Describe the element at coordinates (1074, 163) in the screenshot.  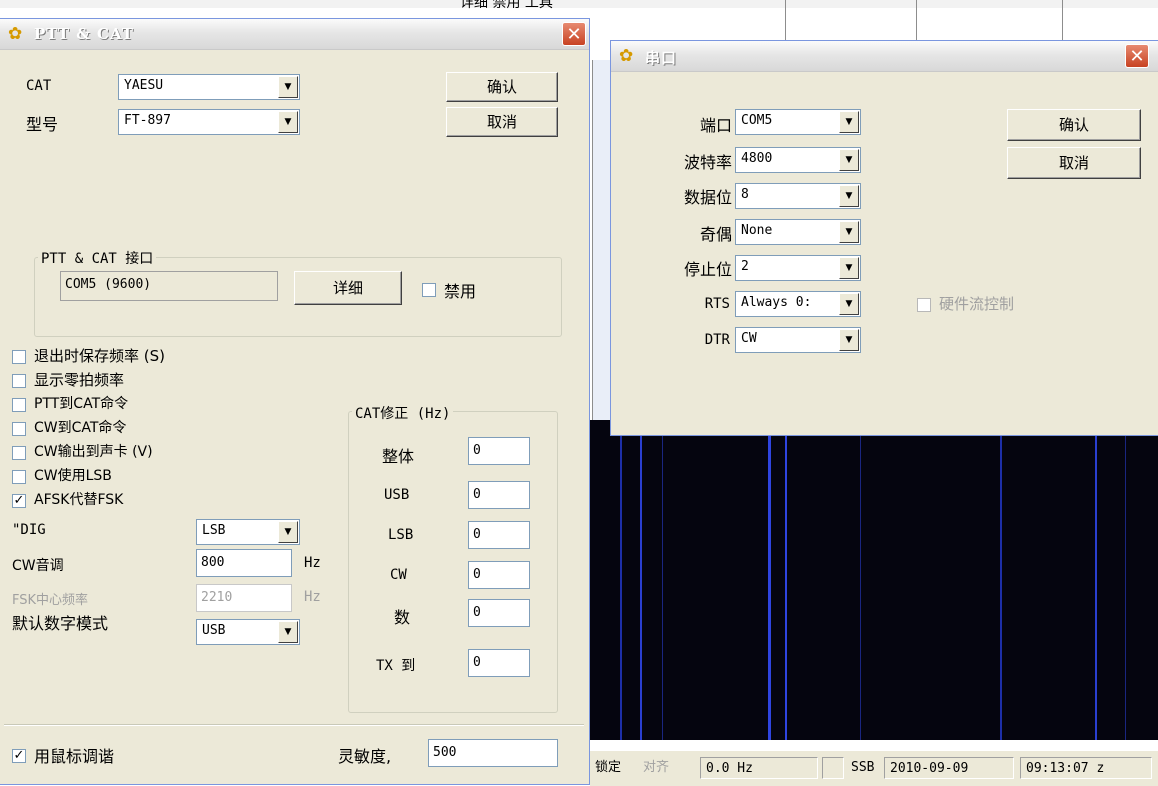
I see `serial-cancel-button: 取消` at that location.